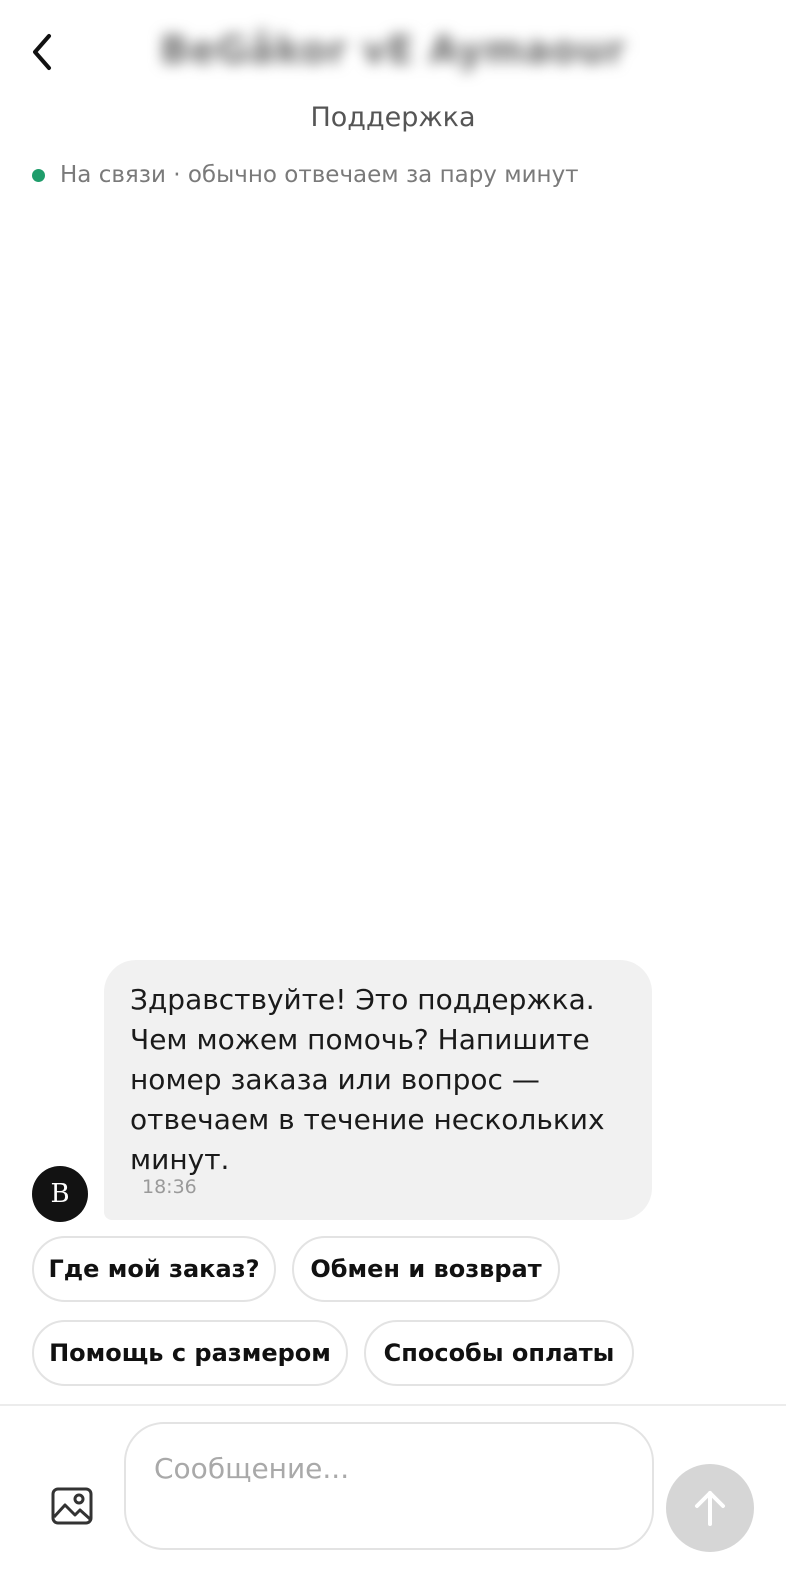 The width and height of the screenshot is (786, 1584). Describe the element at coordinates (60, 1194) in the screenshot. I see `support-avatar: B` at that location.